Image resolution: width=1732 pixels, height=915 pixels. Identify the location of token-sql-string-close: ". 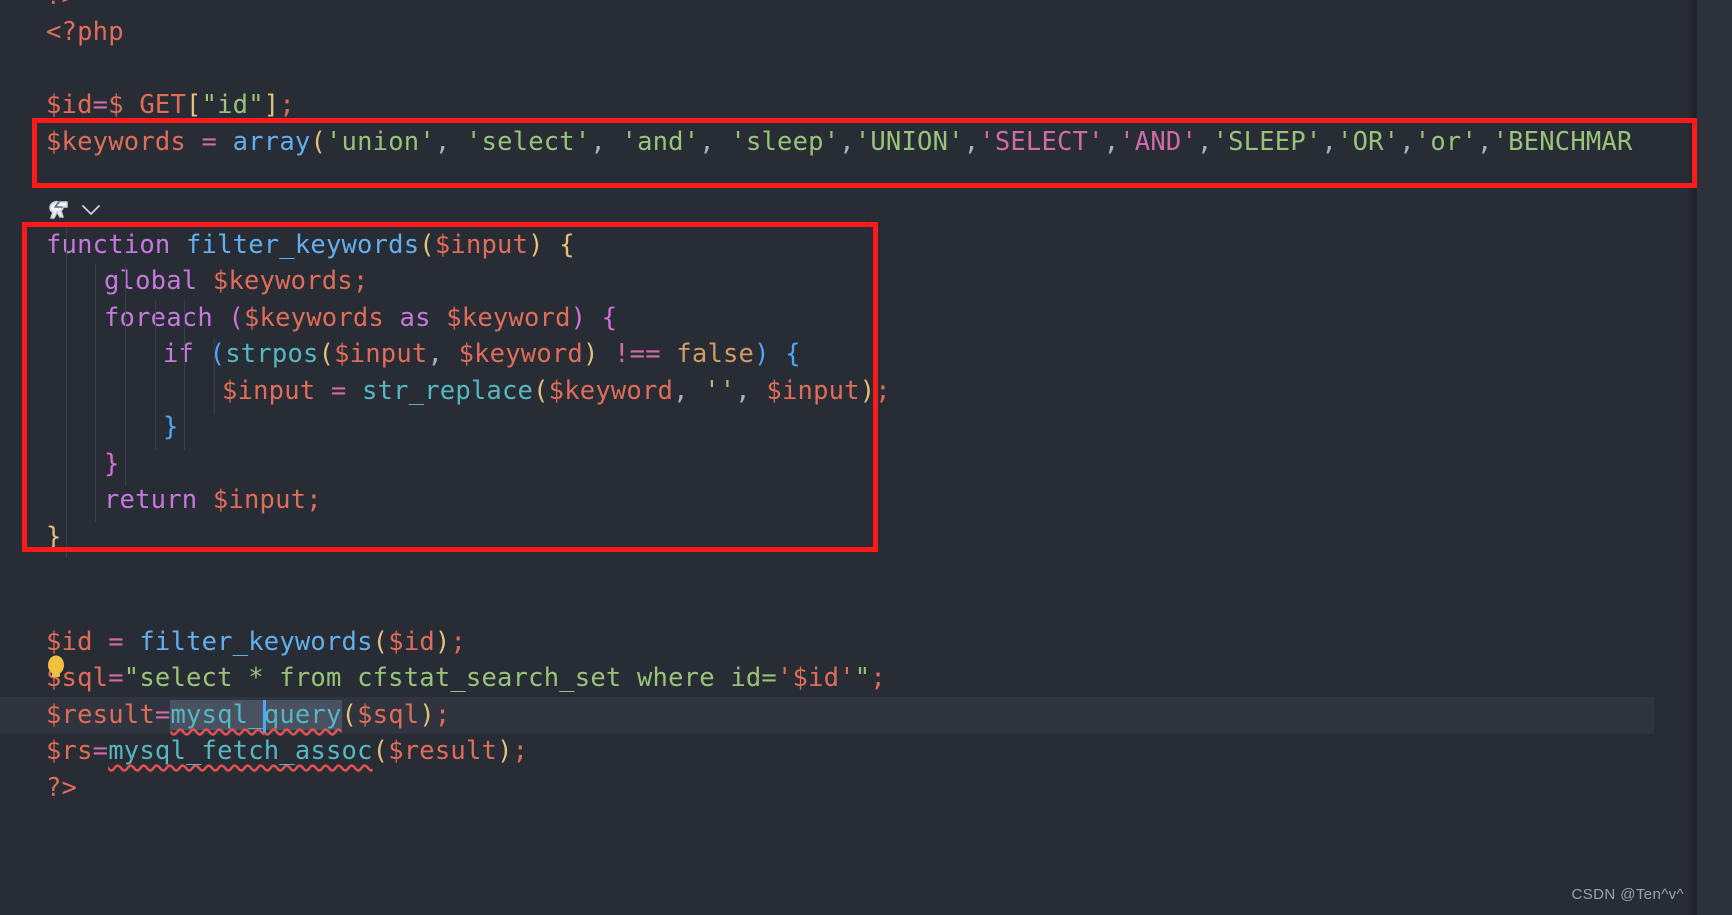
(862, 678).